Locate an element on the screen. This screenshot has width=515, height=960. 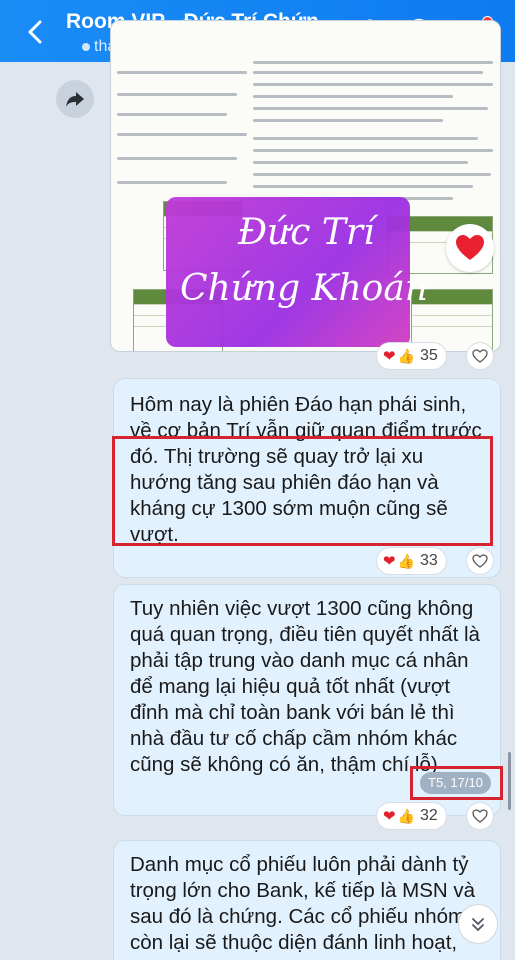
share-forward-icon is located at coordinates (75, 99).